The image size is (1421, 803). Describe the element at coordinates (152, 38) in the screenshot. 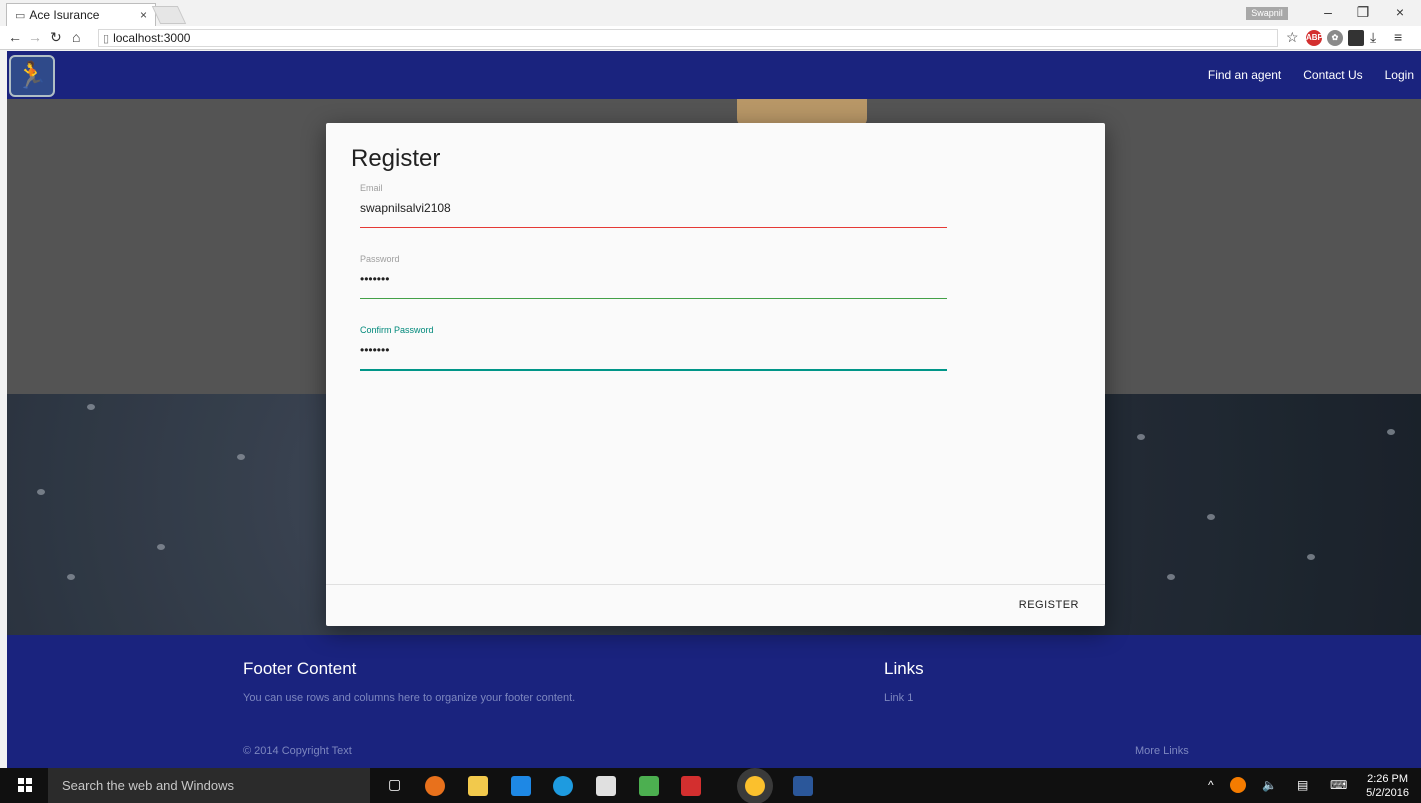

I see `address-url: localhost:3000` at that location.